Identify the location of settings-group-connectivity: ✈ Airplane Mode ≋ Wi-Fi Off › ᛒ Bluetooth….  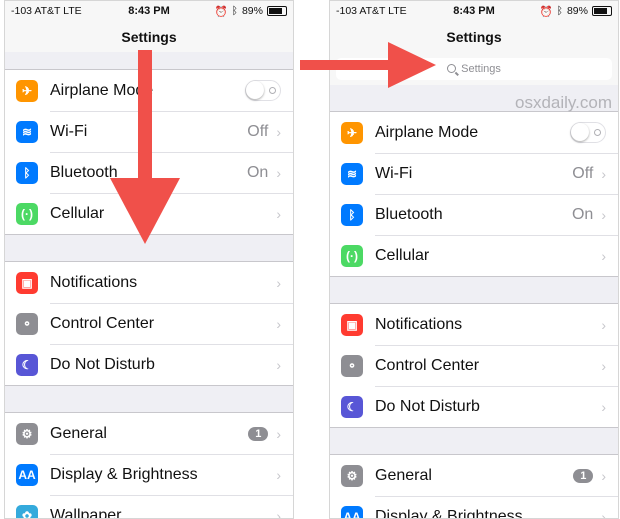
(474, 194).